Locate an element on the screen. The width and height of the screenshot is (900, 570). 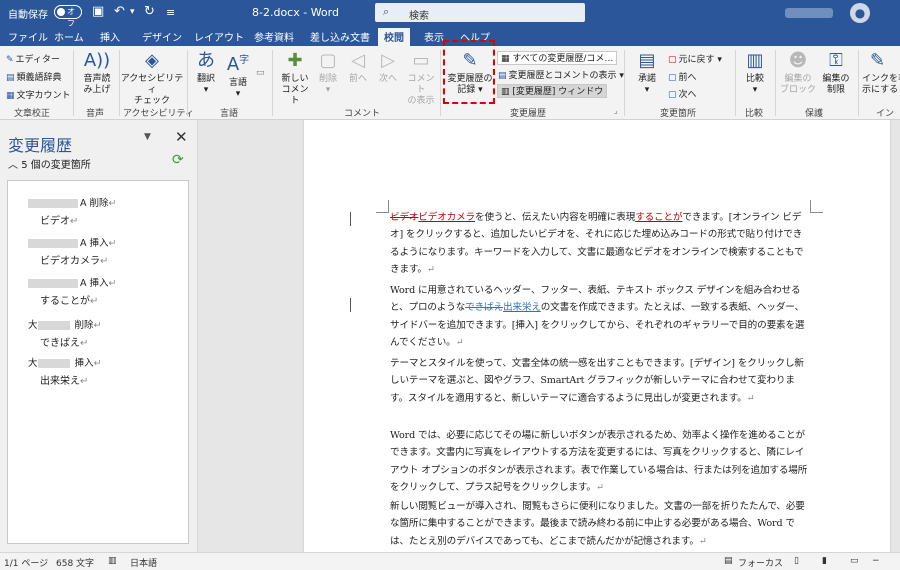
delete-comment-button: ▢ 削除 ▾ is located at coordinates (328, 73).